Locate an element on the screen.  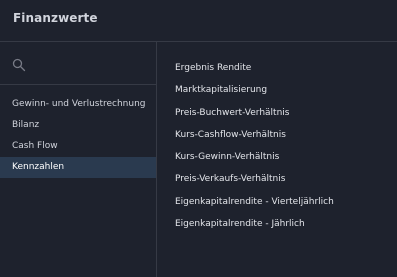
metric-item-market-cap: Marktkapitalisierung is located at coordinates (254, 90).